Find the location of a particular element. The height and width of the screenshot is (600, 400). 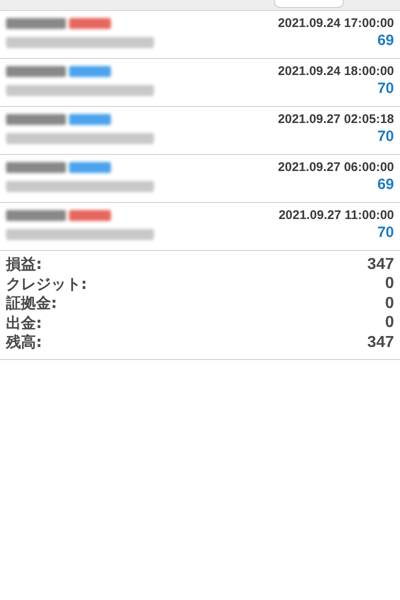

summary-label: 残高: is located at coordinates (24, 342).